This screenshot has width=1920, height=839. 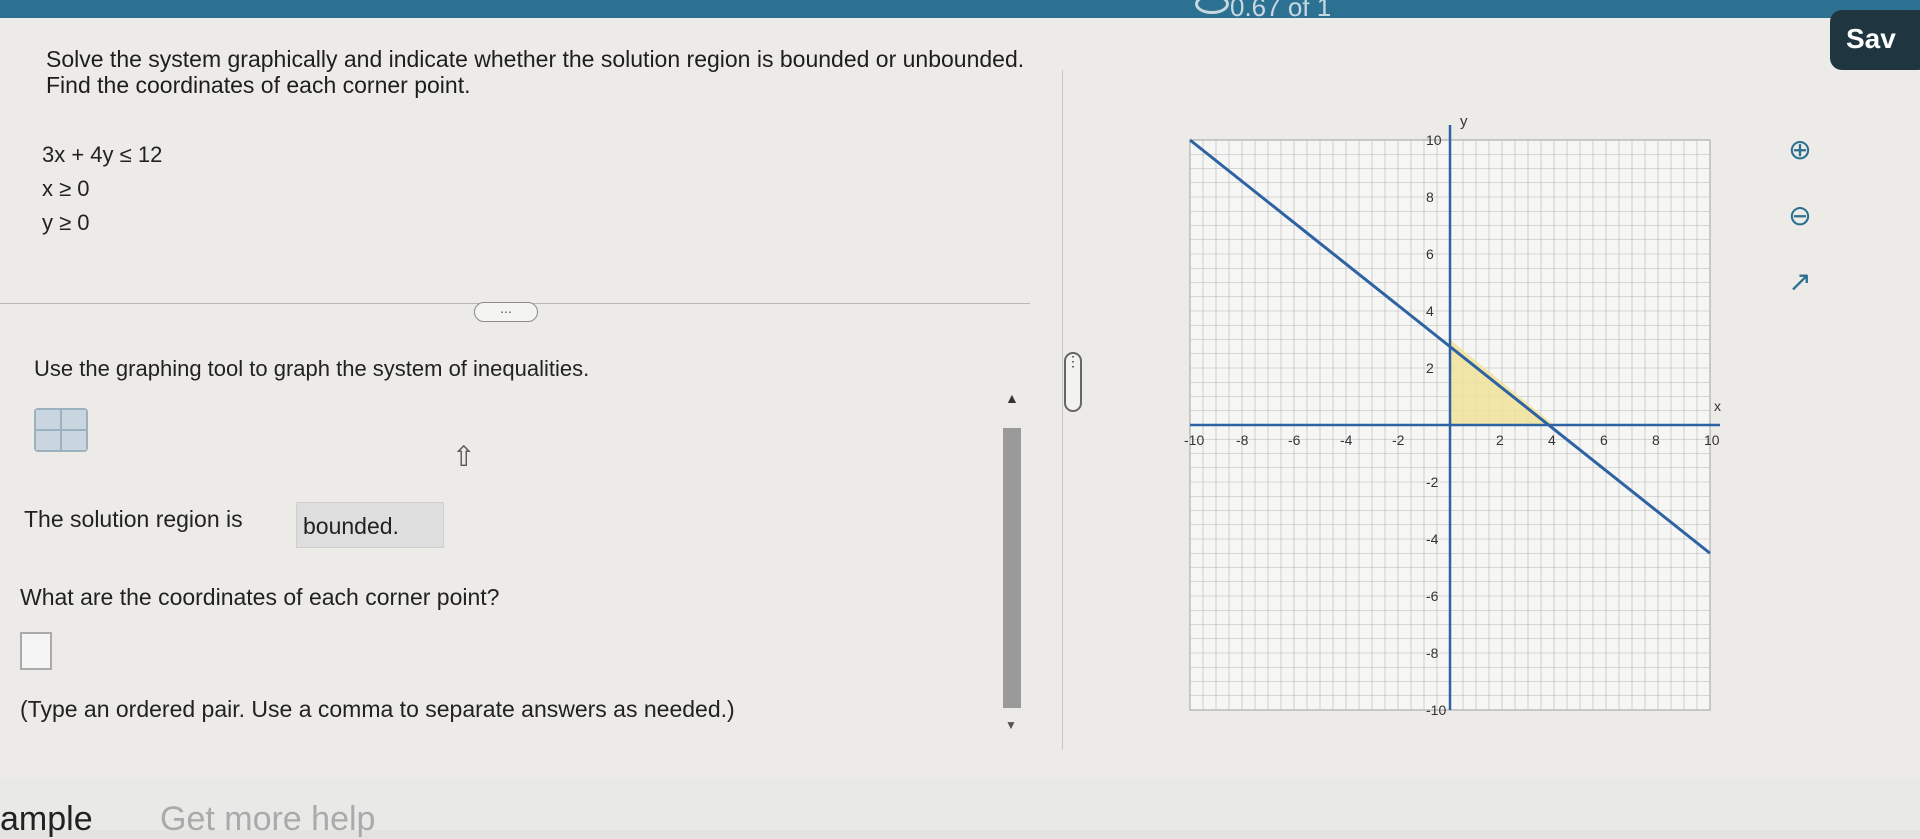 What do you see at coordinates (1062, 410) in the screenshot?
I see `panel-divider` at bounding box center [1062, 410].